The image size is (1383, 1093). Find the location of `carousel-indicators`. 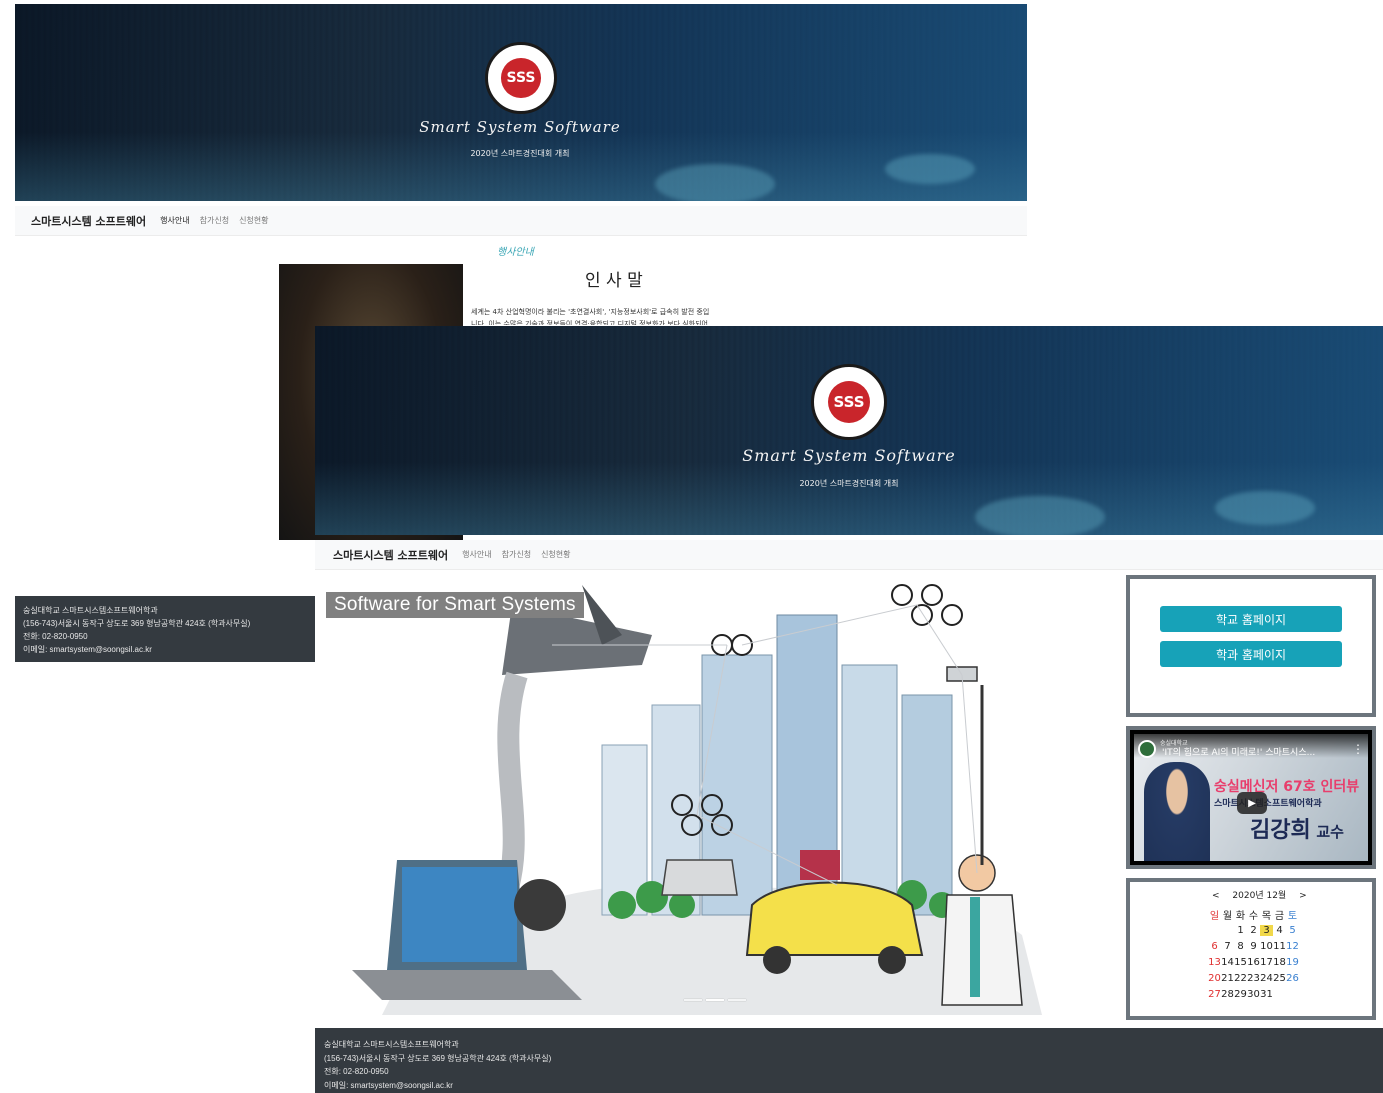

carousel-indicators is located at coordinates (715, 1000).